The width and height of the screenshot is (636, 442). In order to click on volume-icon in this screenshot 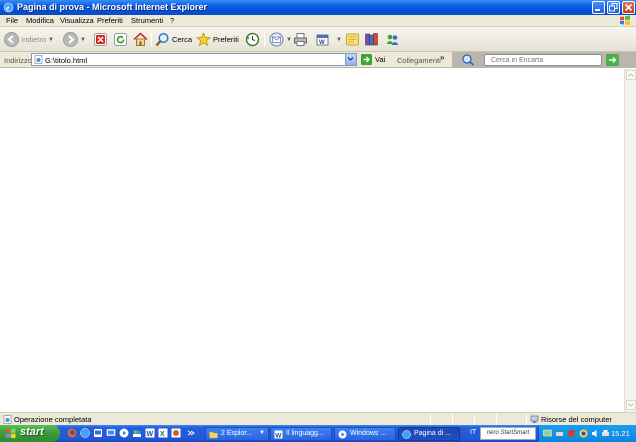, I will do `click(595, 433)`.